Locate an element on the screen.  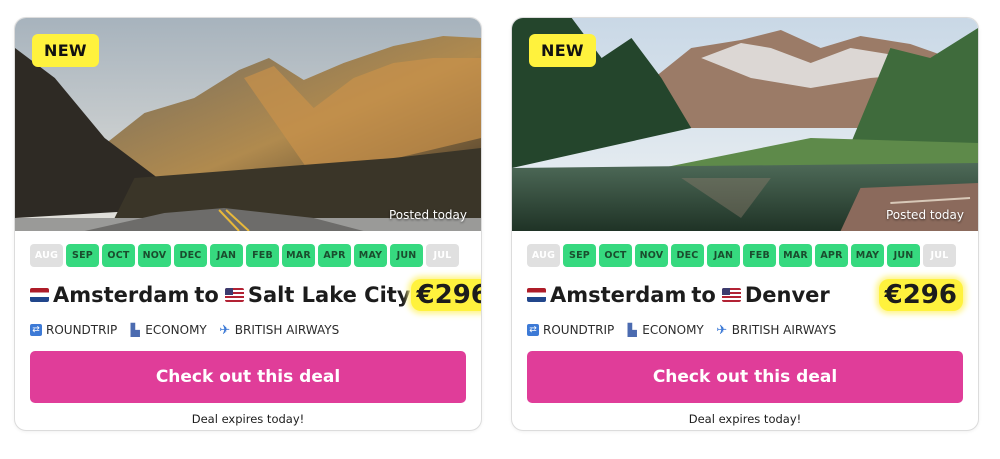
route-title: Amsterdam to Salt Lake City is located at coordinates (220, 295).